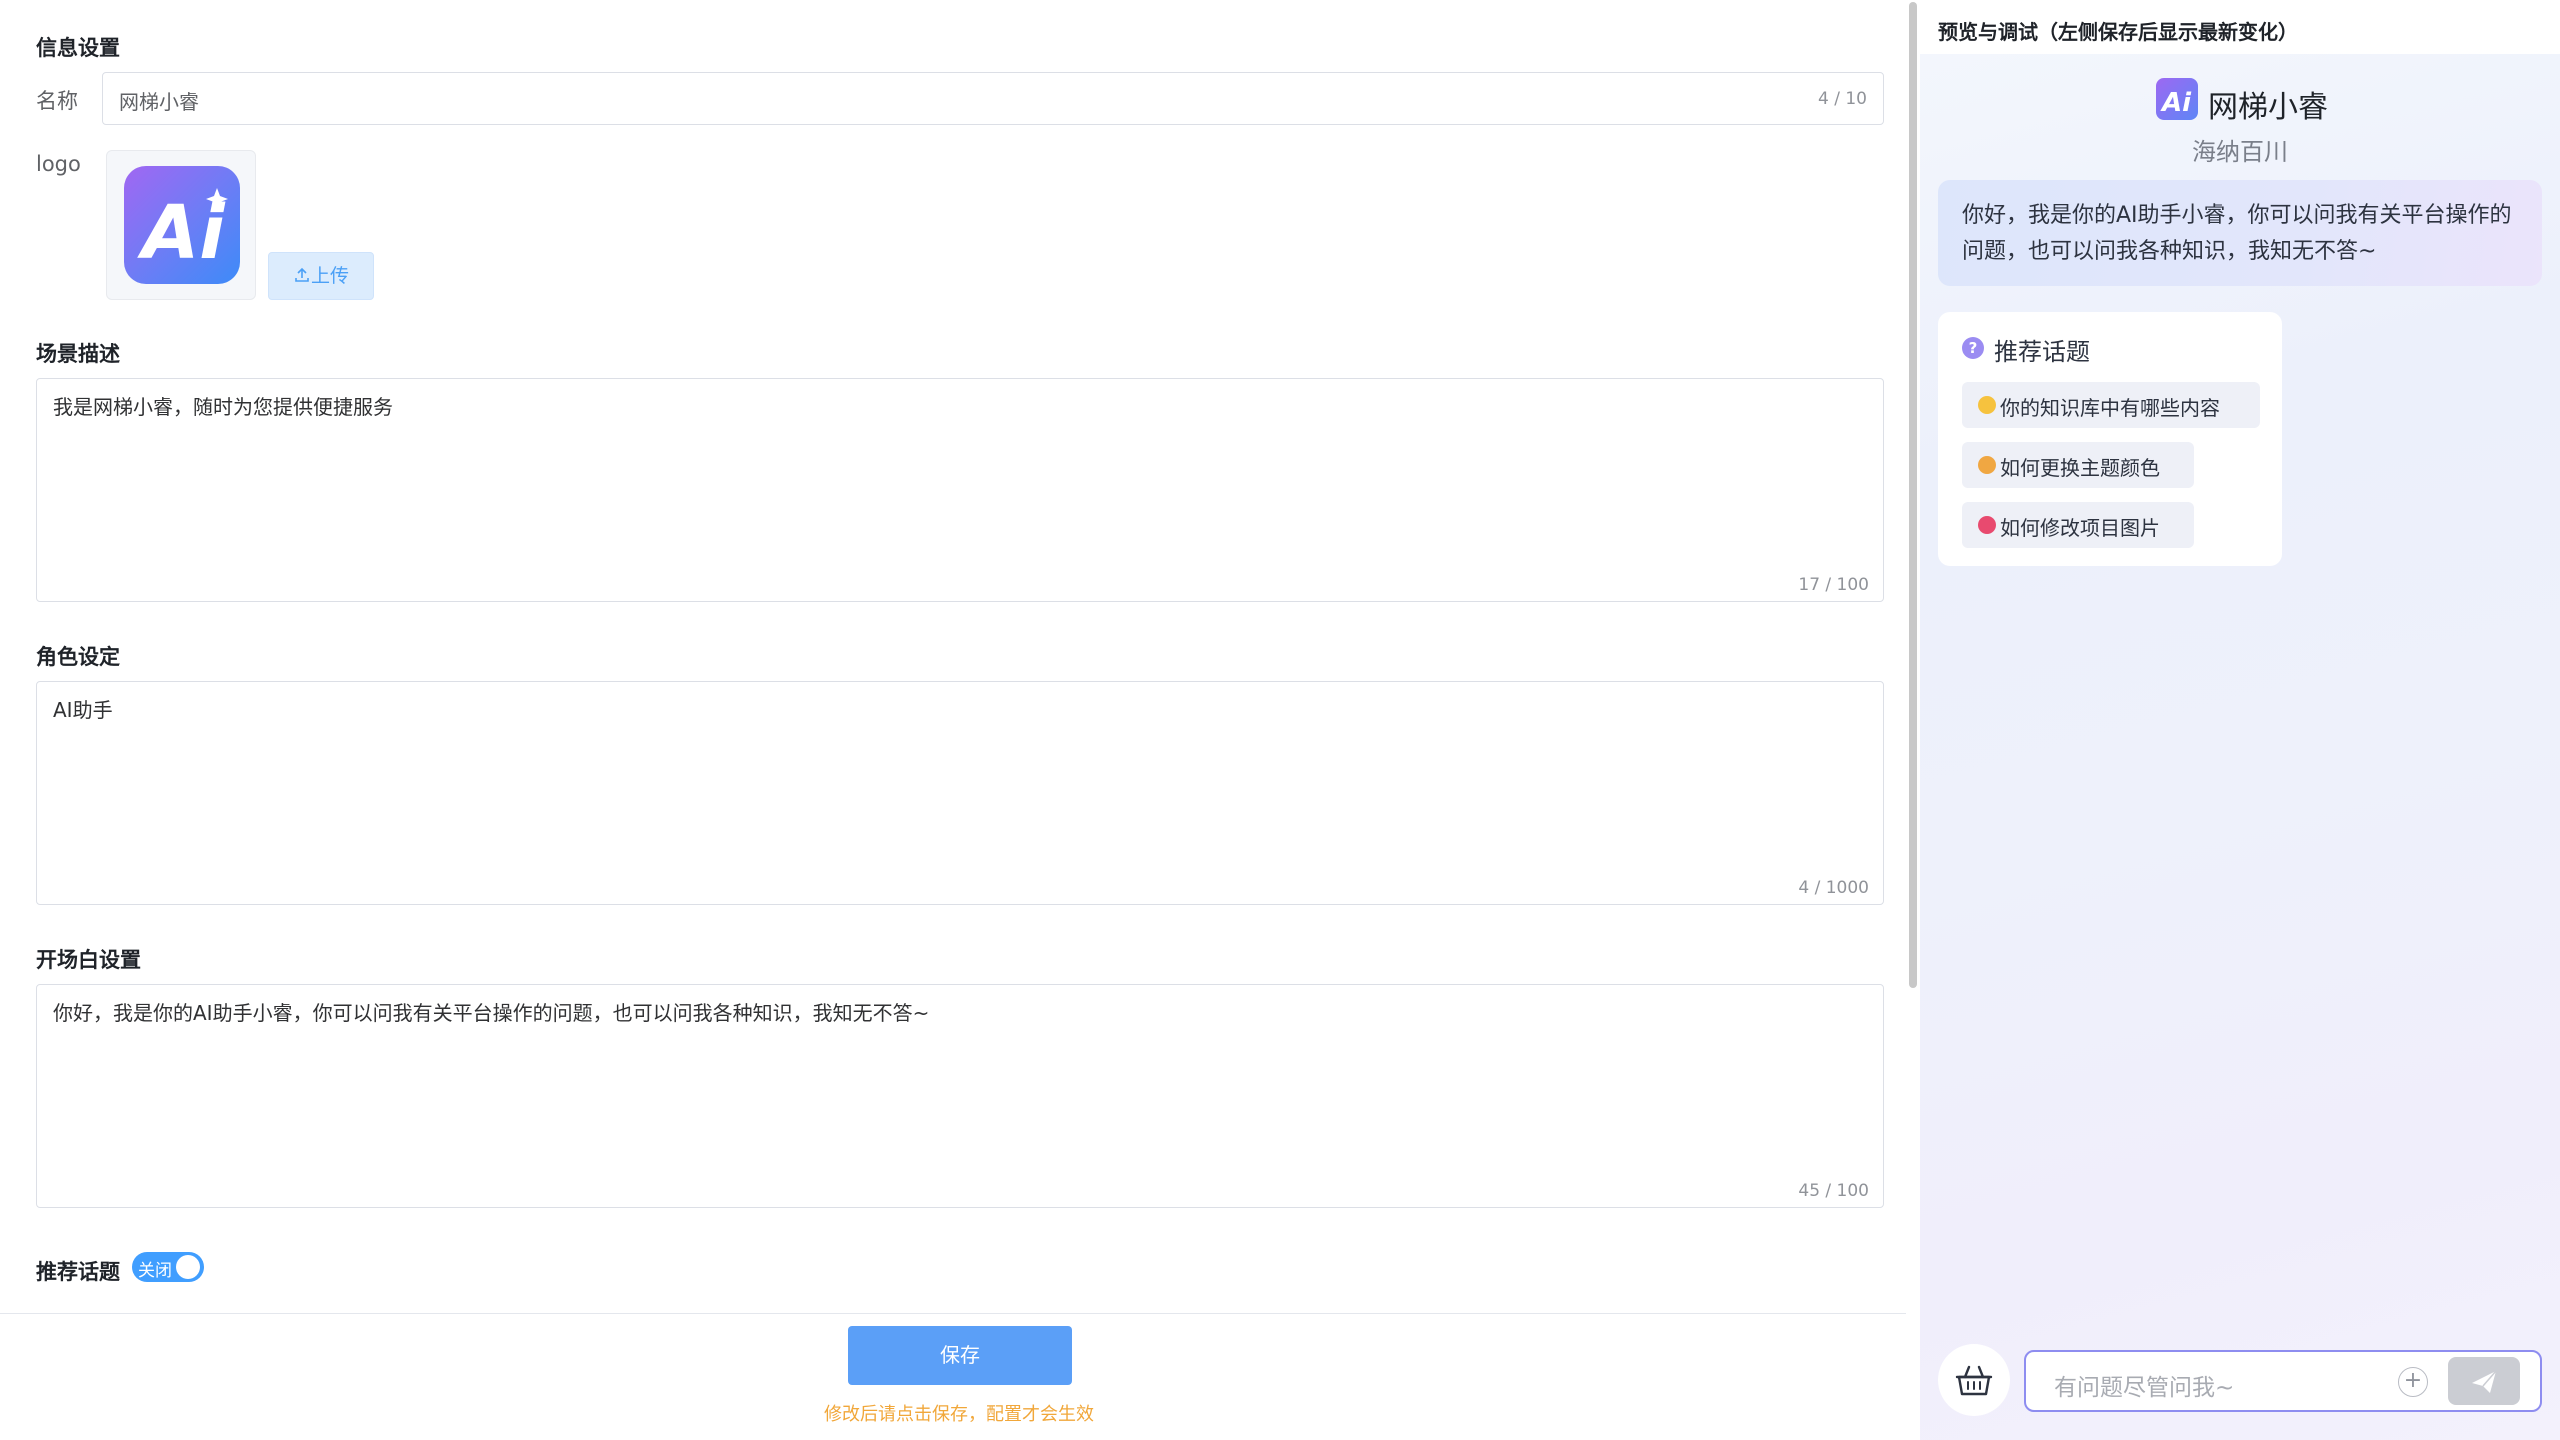 This screenshot has height=1440, width=2560. What do you see at coordinates (1833, 888) in the screenshot?
I see `role-counter: 4 / 1000` at bounding box center [1833, 888].